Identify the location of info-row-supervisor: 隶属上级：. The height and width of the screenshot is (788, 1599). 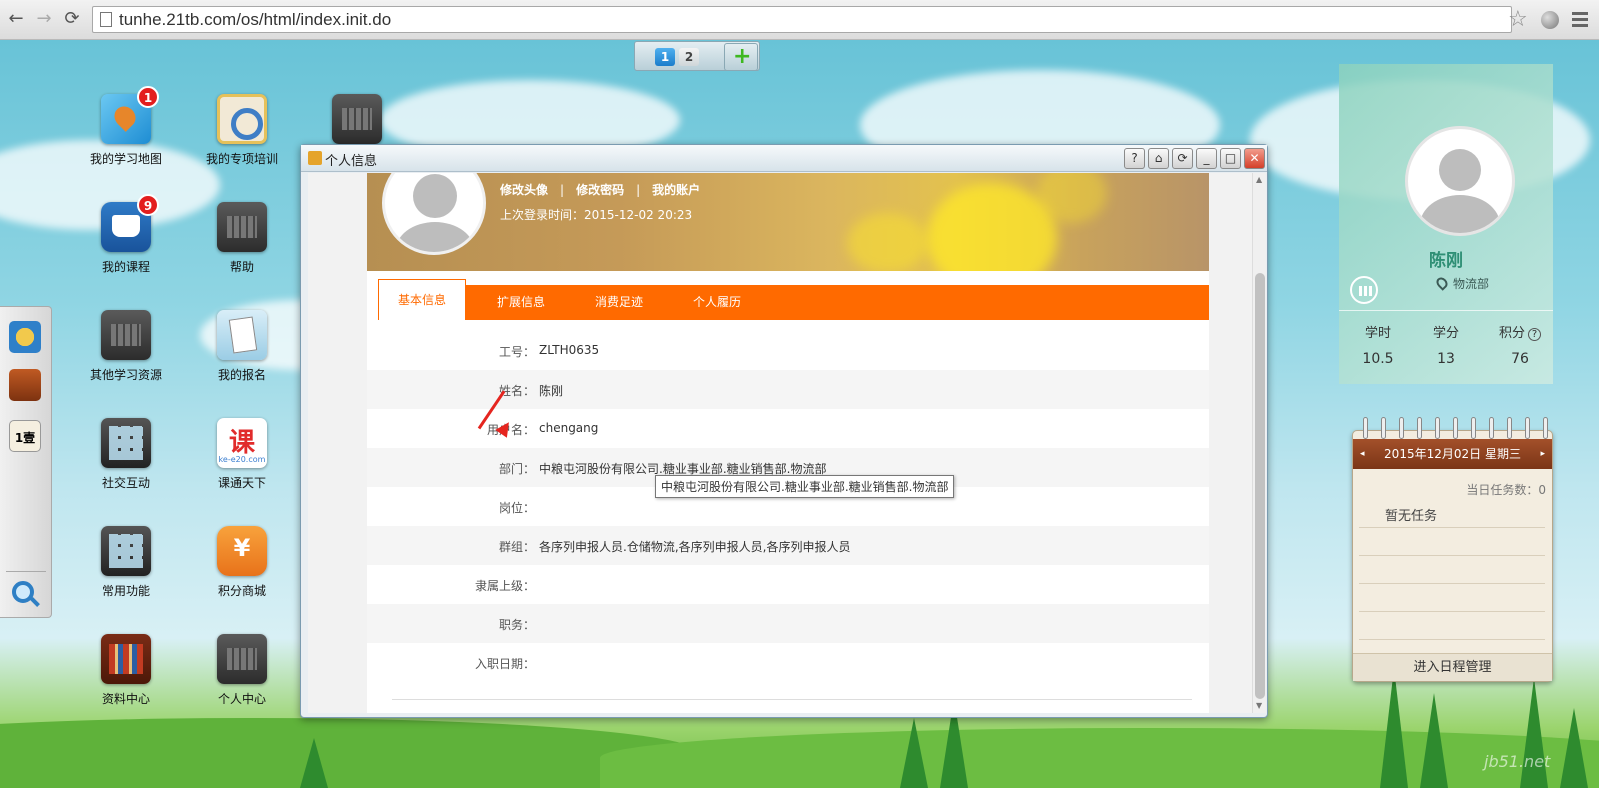
(504, 586).